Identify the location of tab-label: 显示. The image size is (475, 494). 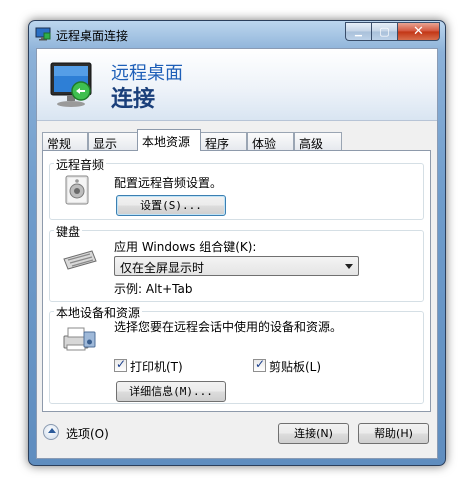
(105, 144).